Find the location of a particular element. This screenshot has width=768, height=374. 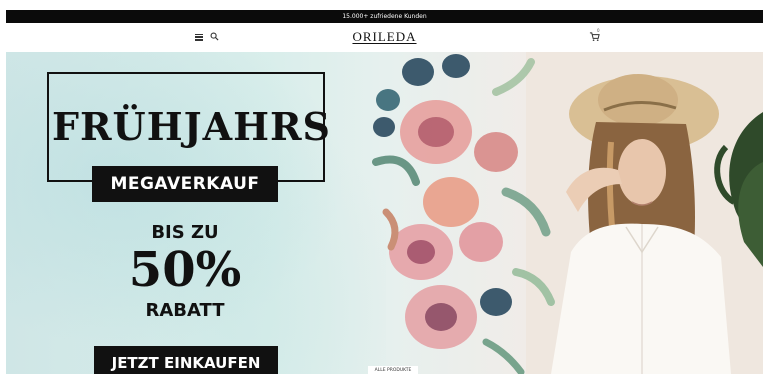

sale-badge: MEGAVERKAUF is located at coordinates (185, 184).